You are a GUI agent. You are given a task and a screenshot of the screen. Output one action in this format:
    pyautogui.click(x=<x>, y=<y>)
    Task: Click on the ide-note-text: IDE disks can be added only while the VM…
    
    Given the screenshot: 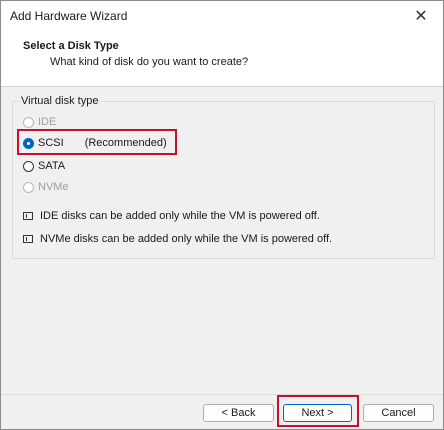 What is the action you would take?
    pyautogui.click(x=180, y=216)
    